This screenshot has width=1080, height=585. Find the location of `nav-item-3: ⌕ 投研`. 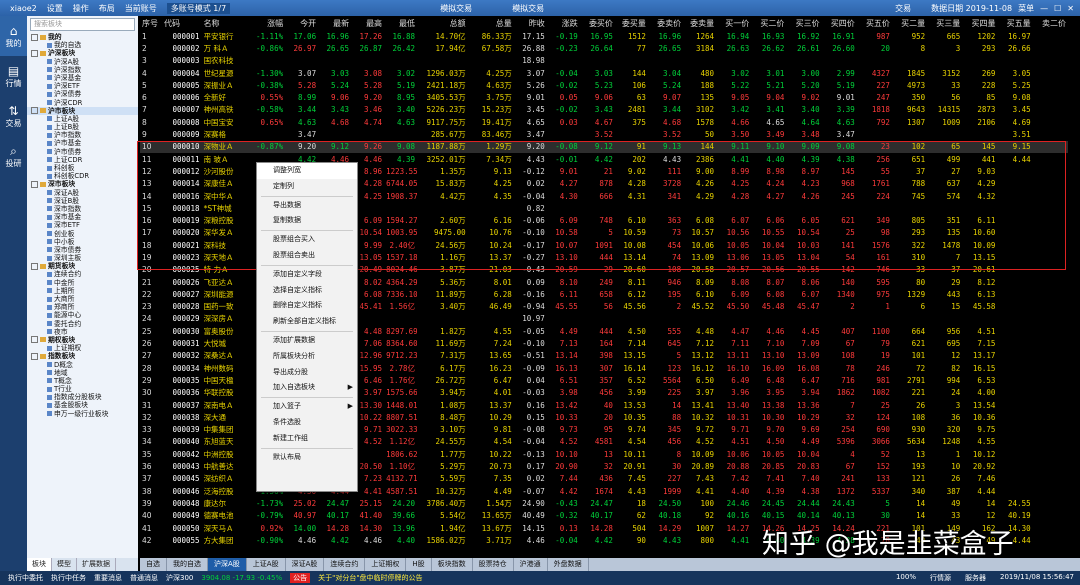

nav-item-3: ⌕ 投研 is located at coordinates (13, 156).